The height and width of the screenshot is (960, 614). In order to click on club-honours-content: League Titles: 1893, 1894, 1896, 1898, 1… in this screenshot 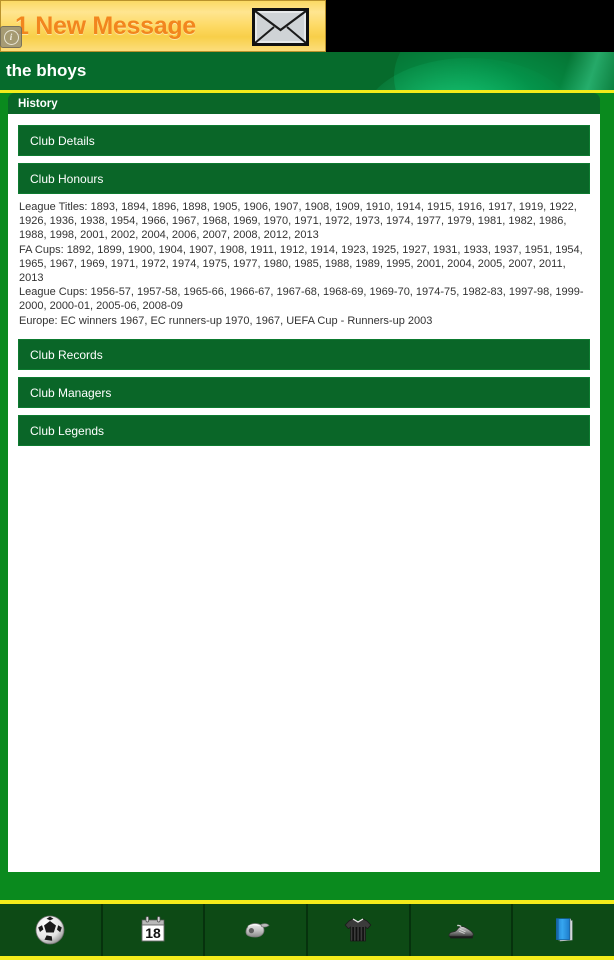, I will do `click(304, 263)`.